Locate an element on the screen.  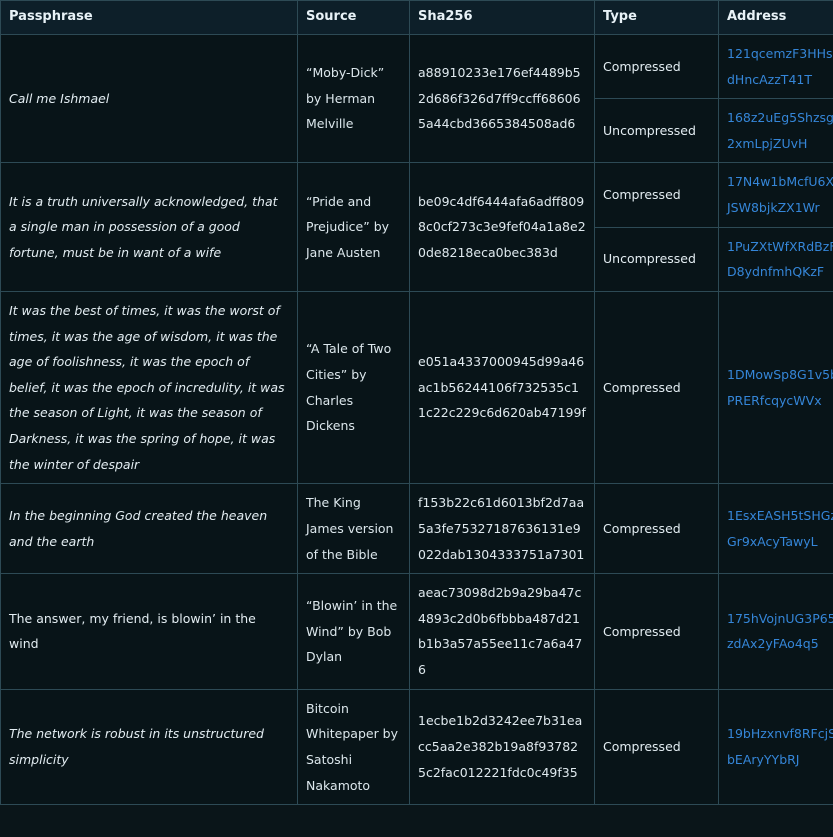
column-header-type: Type is located at coordinates (656, 17).